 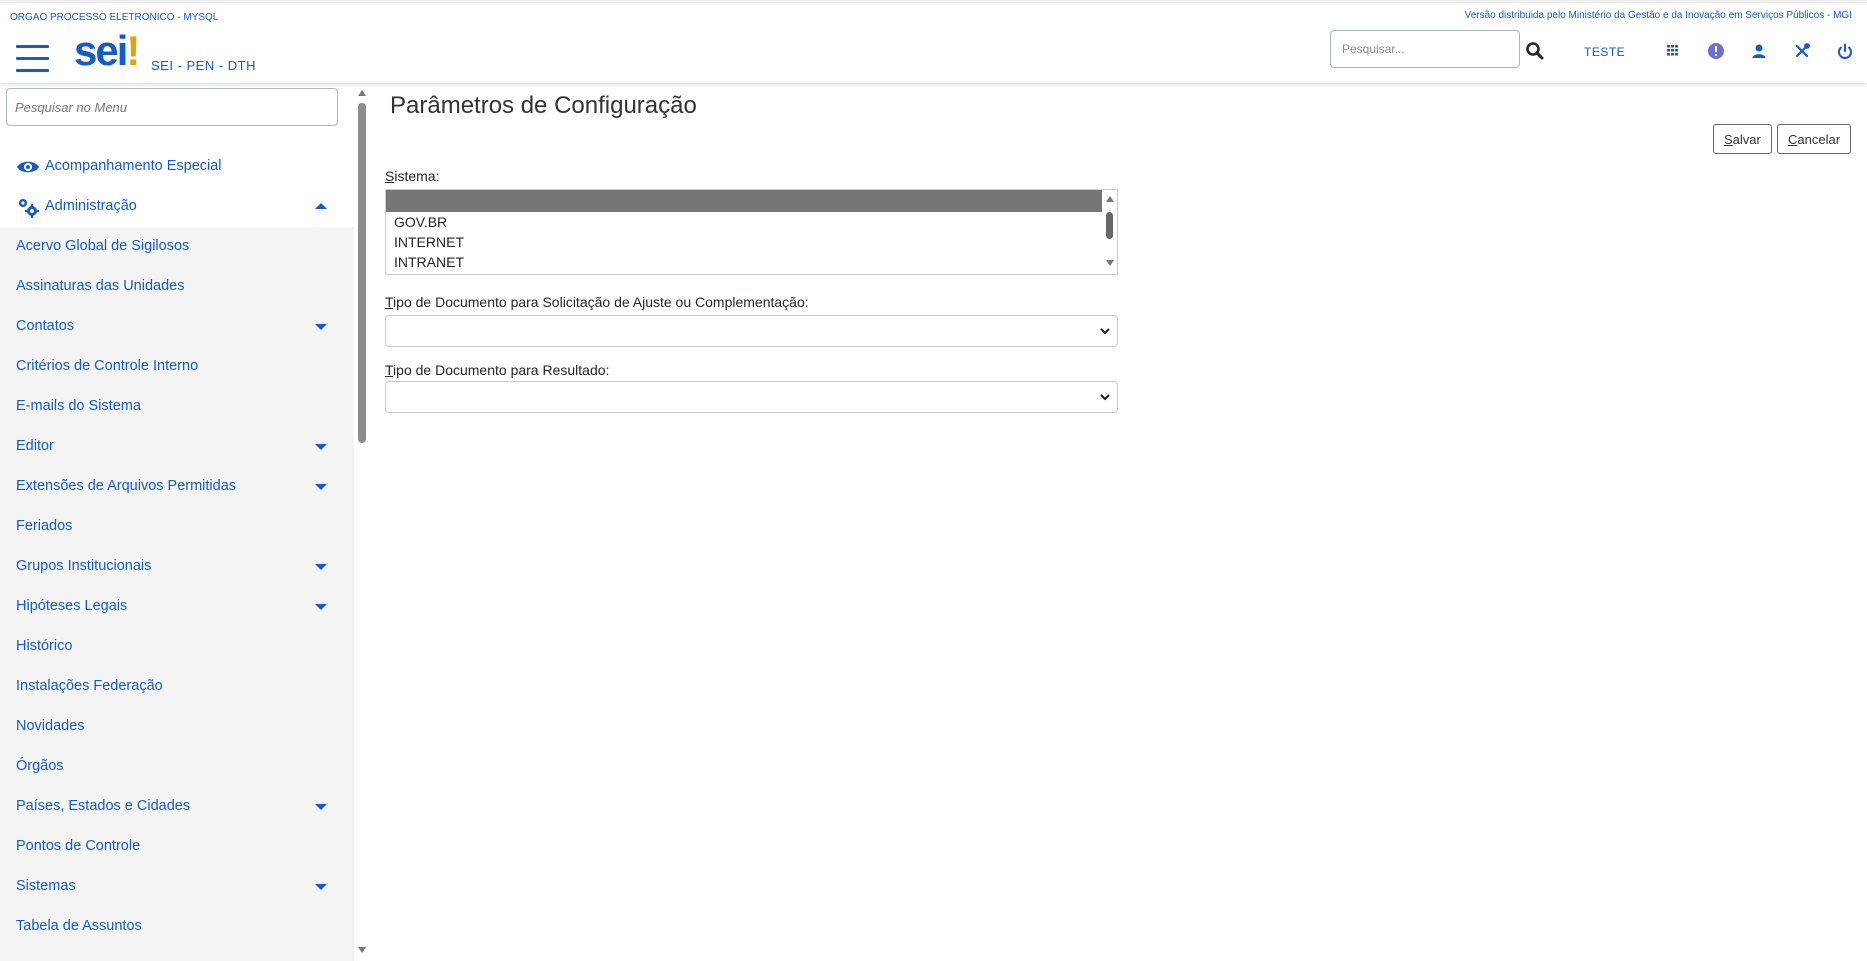 What do you see at coordinates (44, 646) in the screenshot?
I see `sidebar-item-label: Histórico` at bounding box center [44, 646].